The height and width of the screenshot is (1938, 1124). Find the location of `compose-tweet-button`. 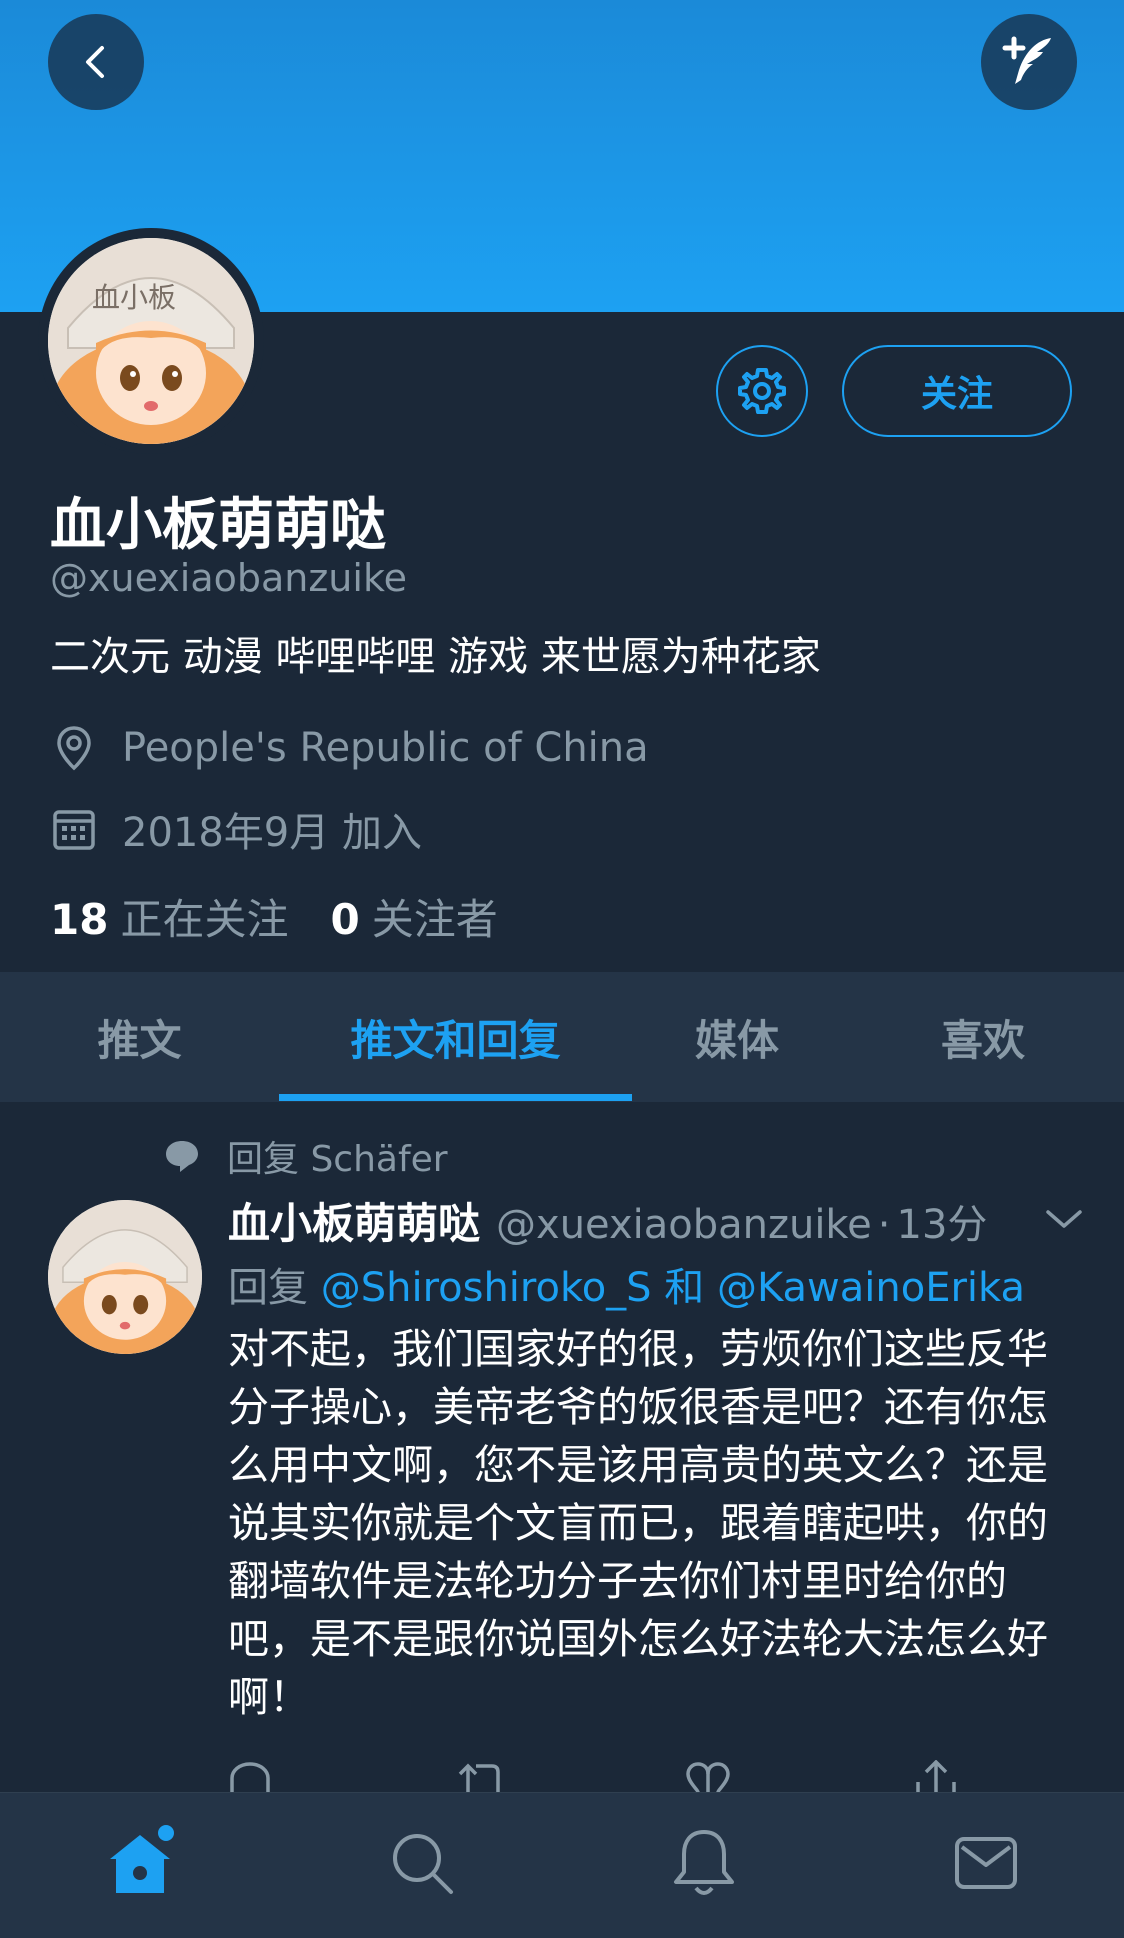

compose-tweet-button is located at coordinates (1029, 62).